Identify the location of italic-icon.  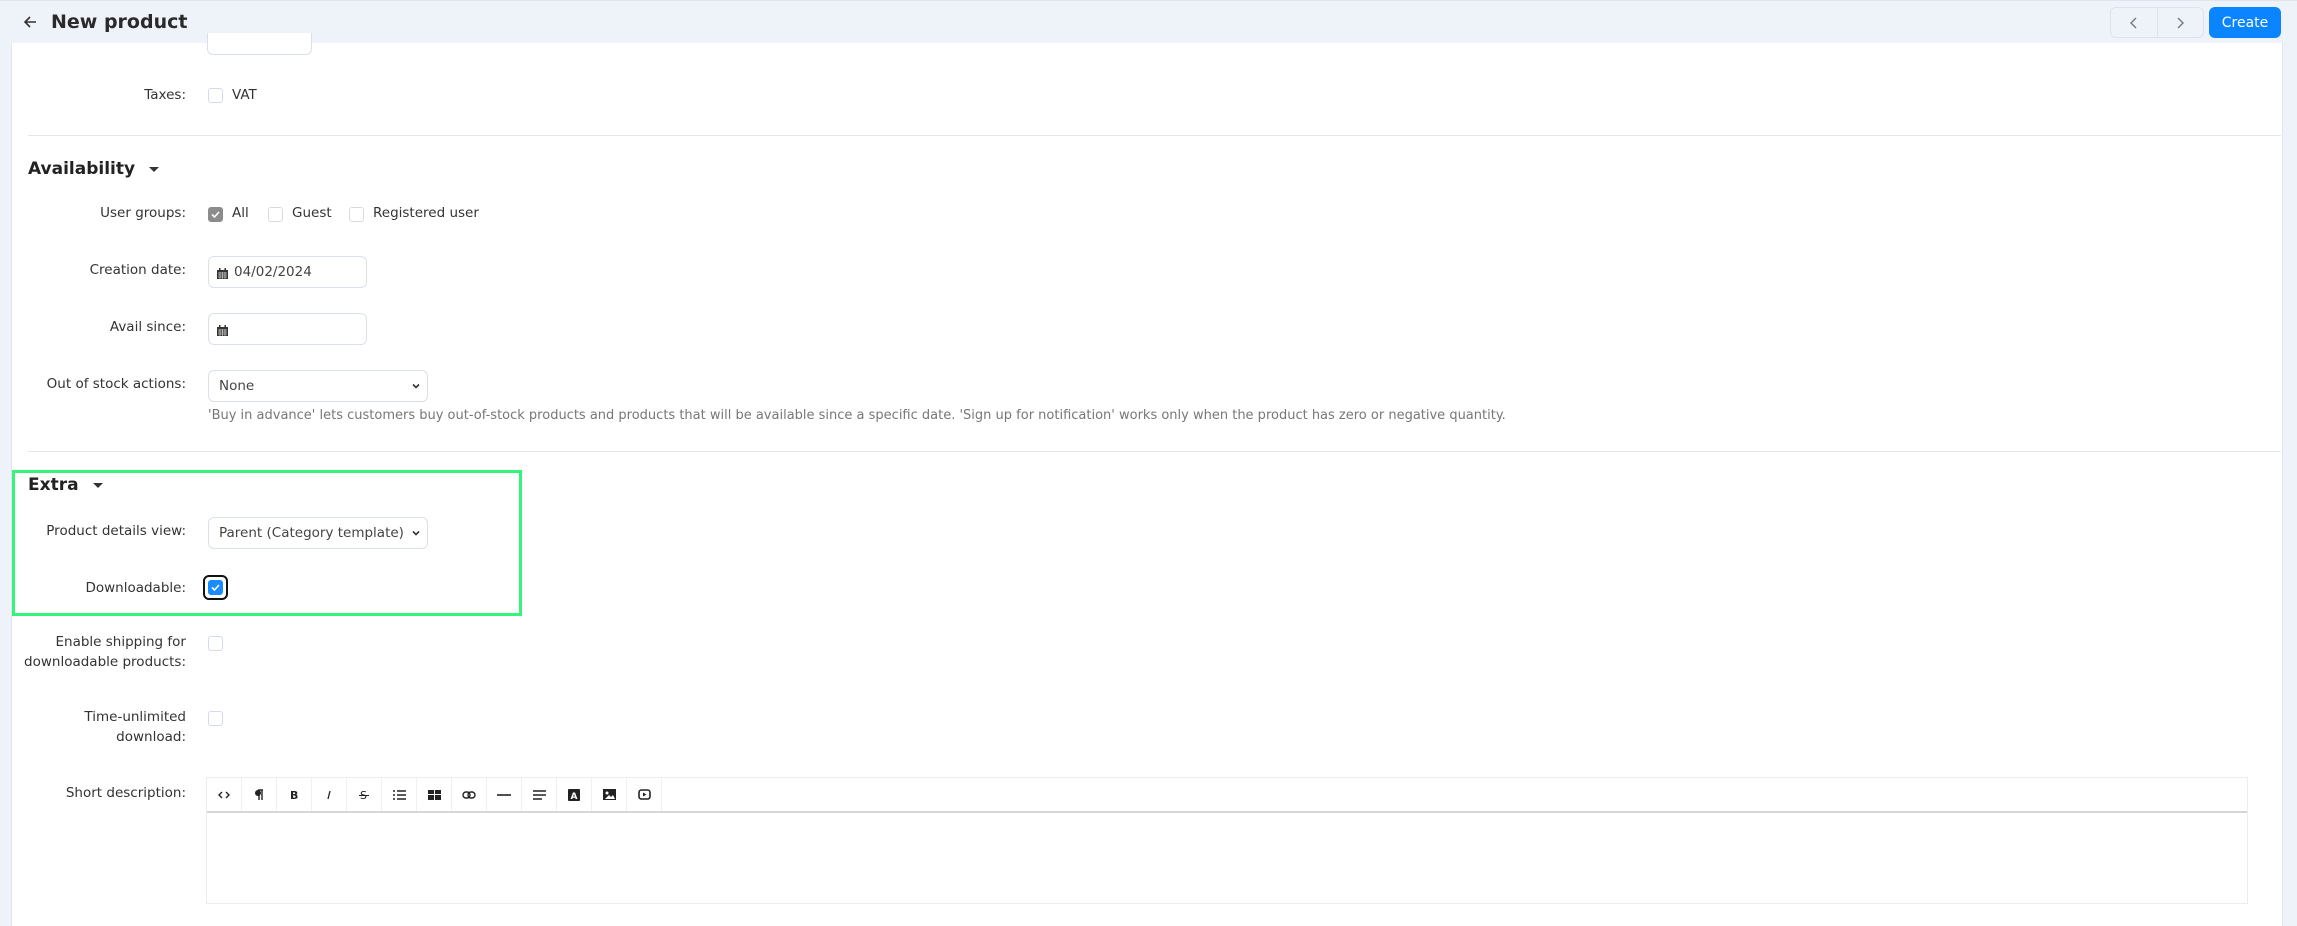
(329, 794).